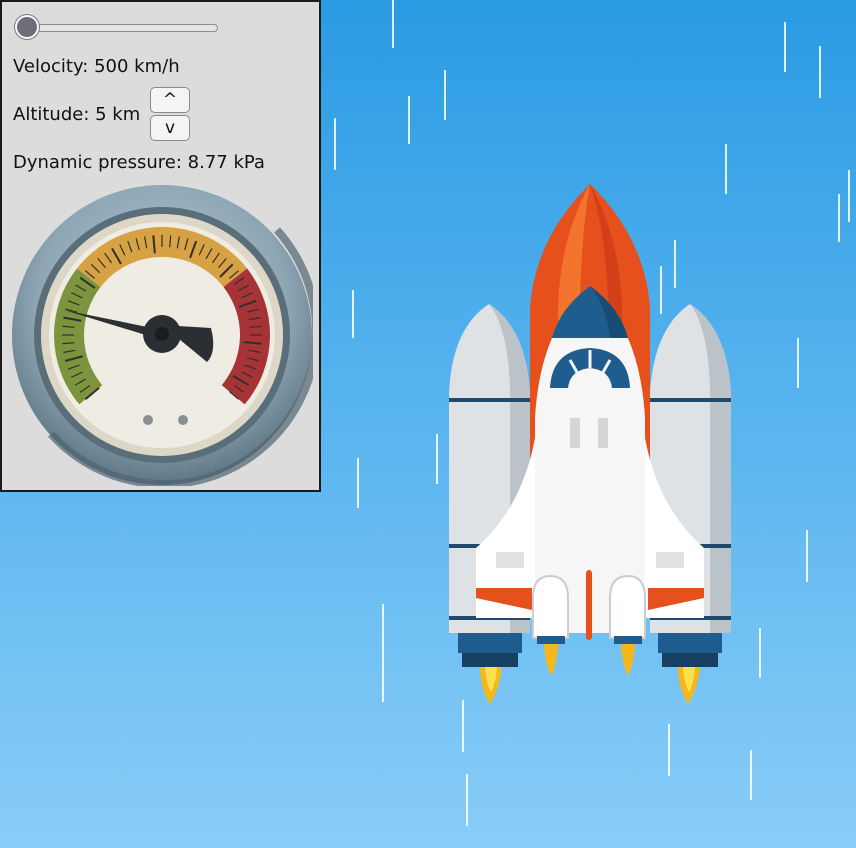 The image size is (856, 848). Describe the element at coordinates (27, 27) in the screenshot. I see `velocity-slider-knob` at that location.